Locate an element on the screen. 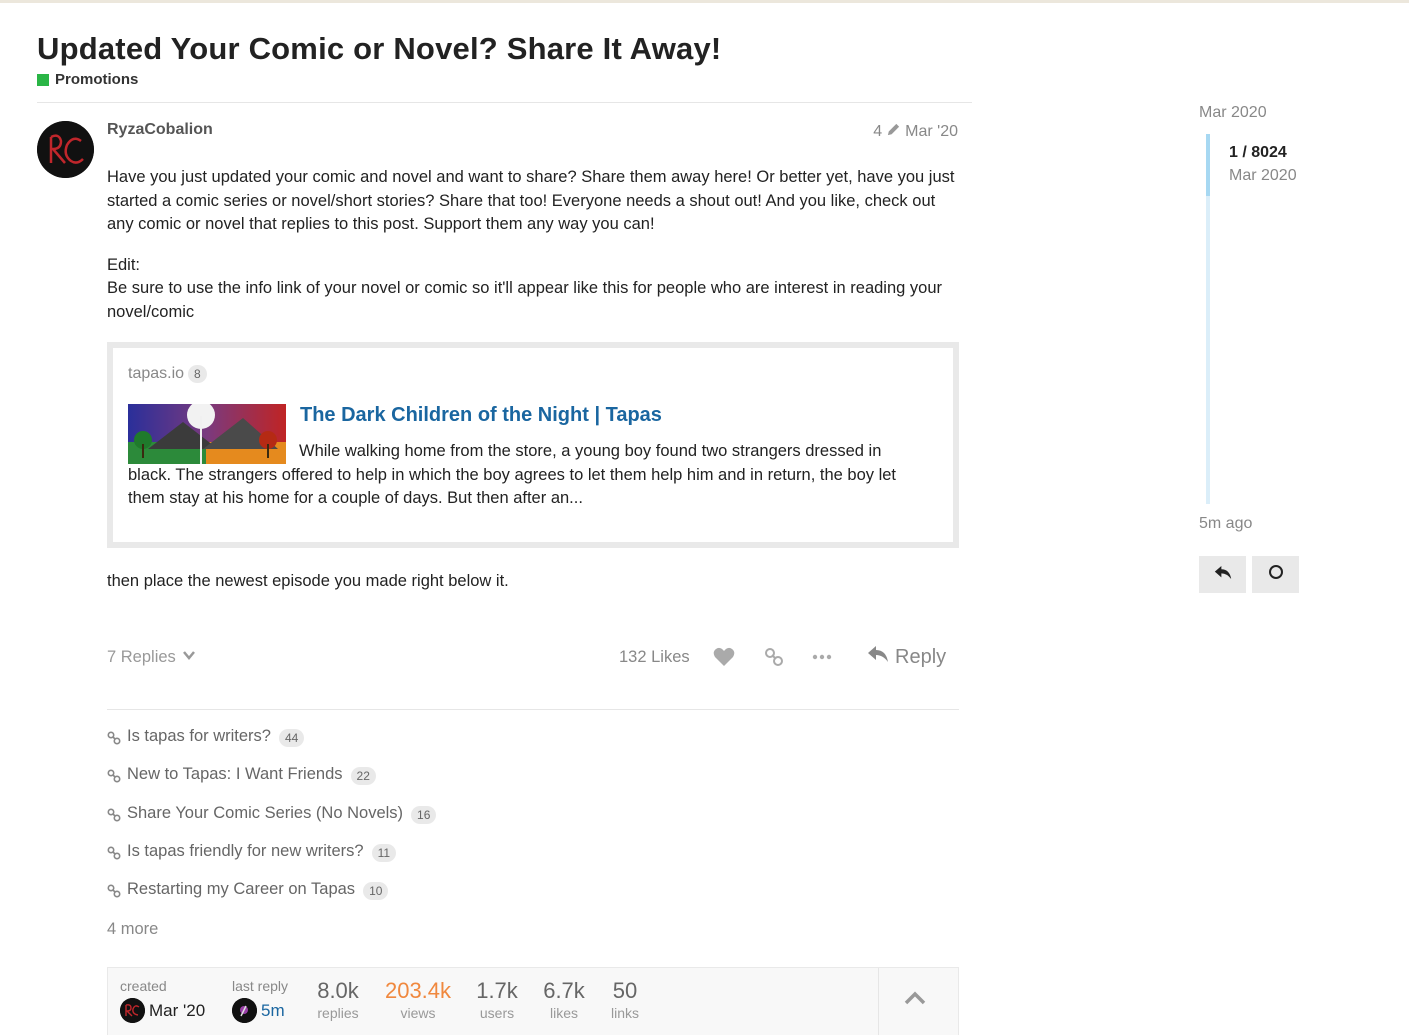  circle-icon is located at coordinates (1276, 574).